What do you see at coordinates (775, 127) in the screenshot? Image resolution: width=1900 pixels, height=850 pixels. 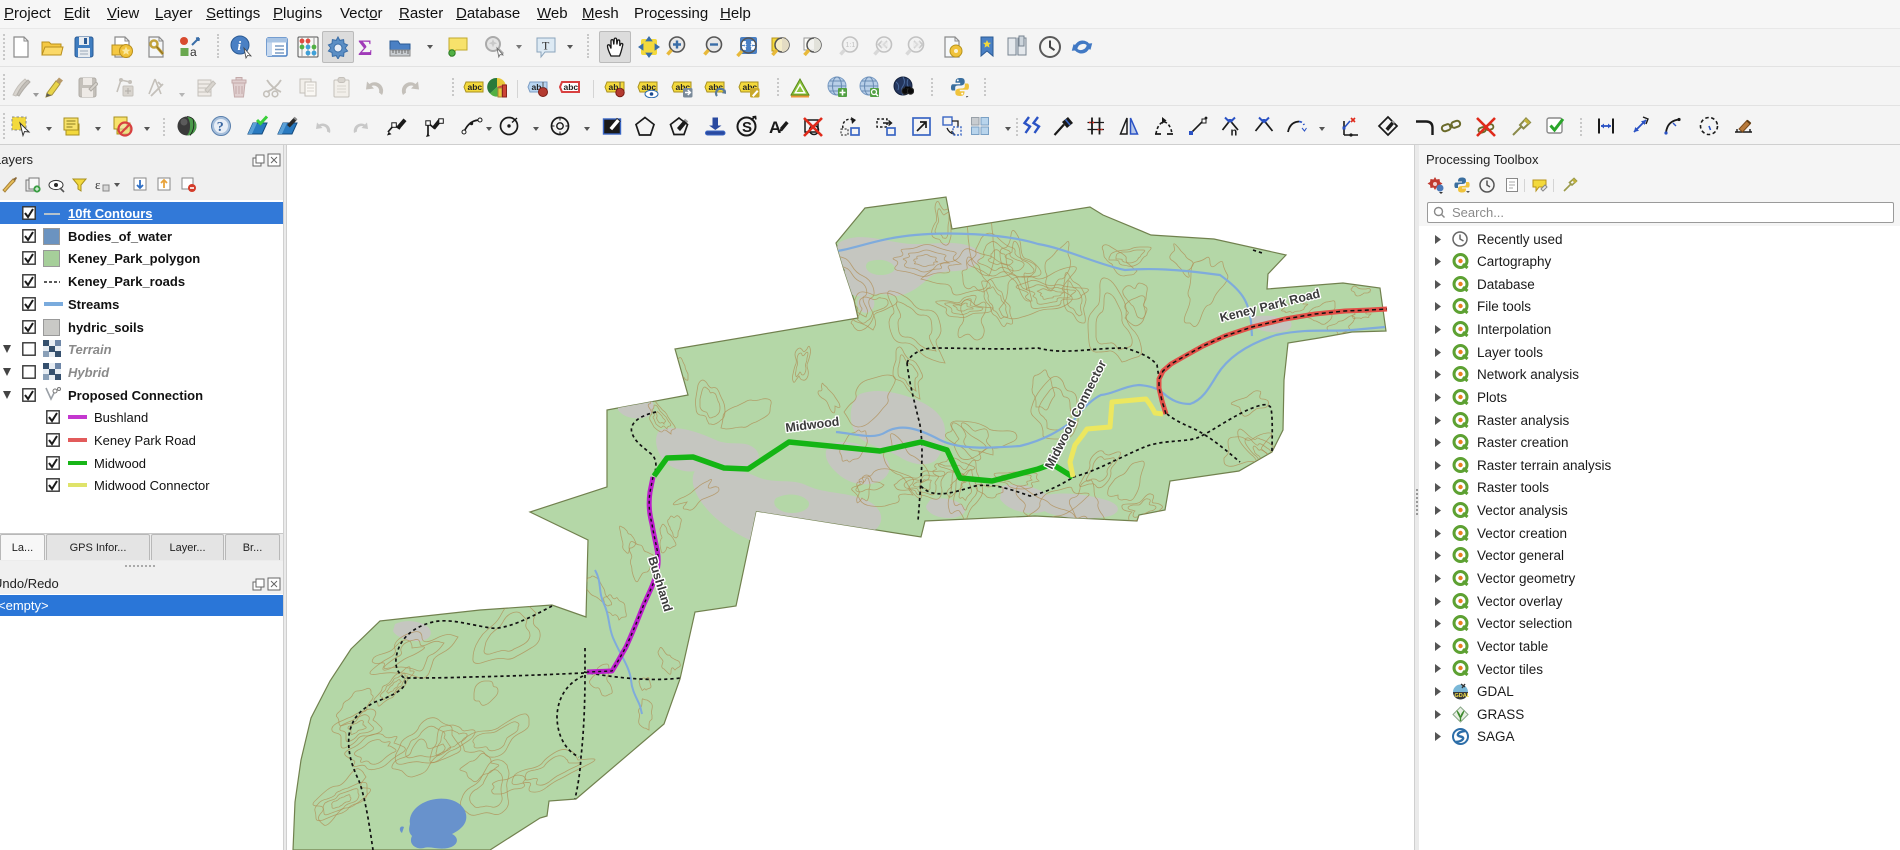 I see `svg-text: A` at bounding box center [775, 127].